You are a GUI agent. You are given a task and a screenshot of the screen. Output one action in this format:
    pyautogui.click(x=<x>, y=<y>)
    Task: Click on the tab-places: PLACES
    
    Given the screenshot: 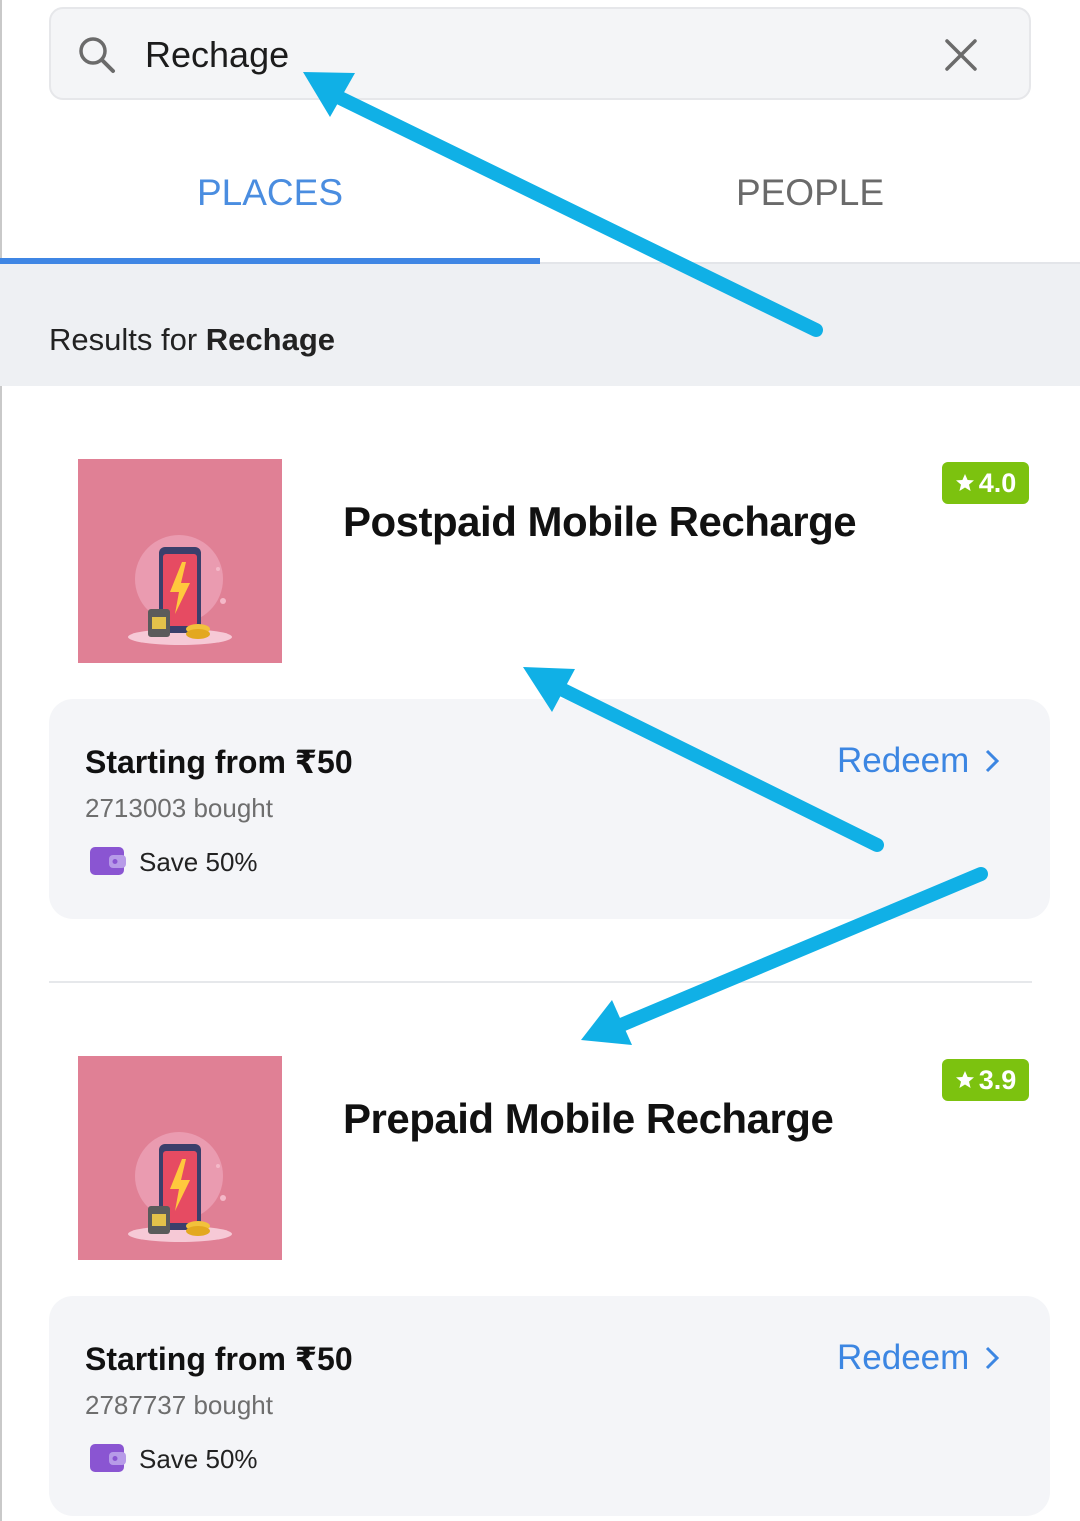 What is the action you would take?
    pyautogui.click(x=270, y=205)
    